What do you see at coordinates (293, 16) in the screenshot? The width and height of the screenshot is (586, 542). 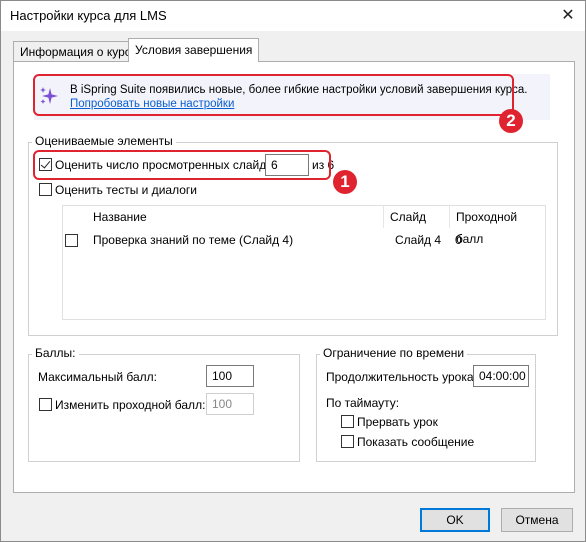 I see `title-bar: Настройки курса для LMS ✕` at bounding box center [293, 16].